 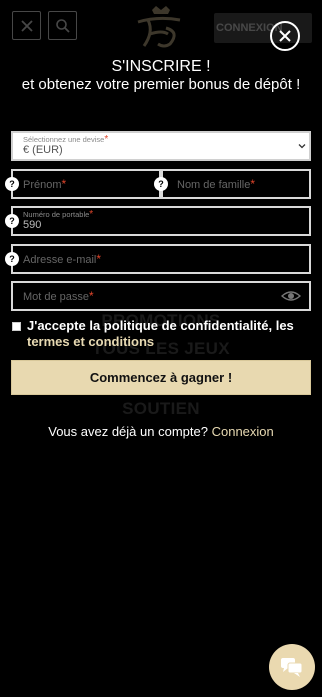 What do you see at coordinates (32, 225) in the screenshot?
I see `phone-value: 590` at bounding box center [32, 225].